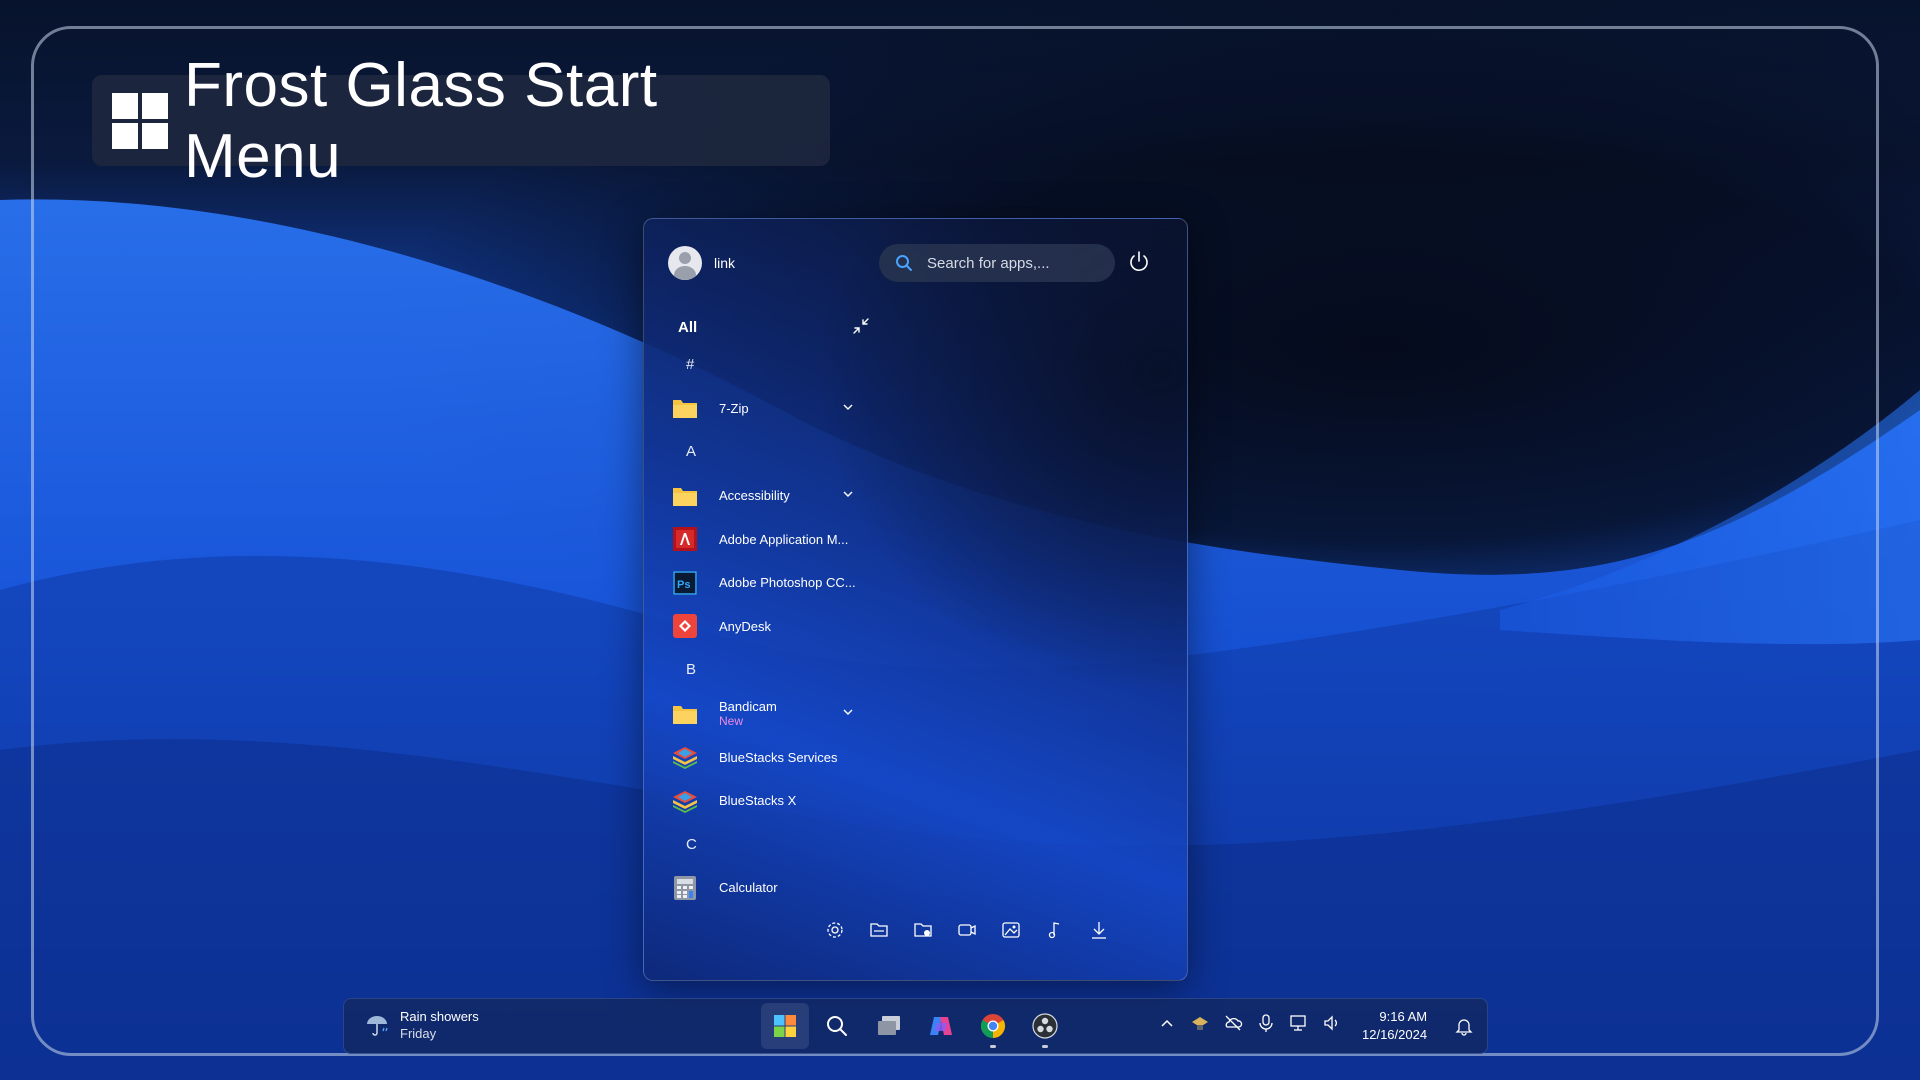  I want to click on taskbar: Rain showers Friday 9:16 AM 12/16/2024, so click(915, 1026).